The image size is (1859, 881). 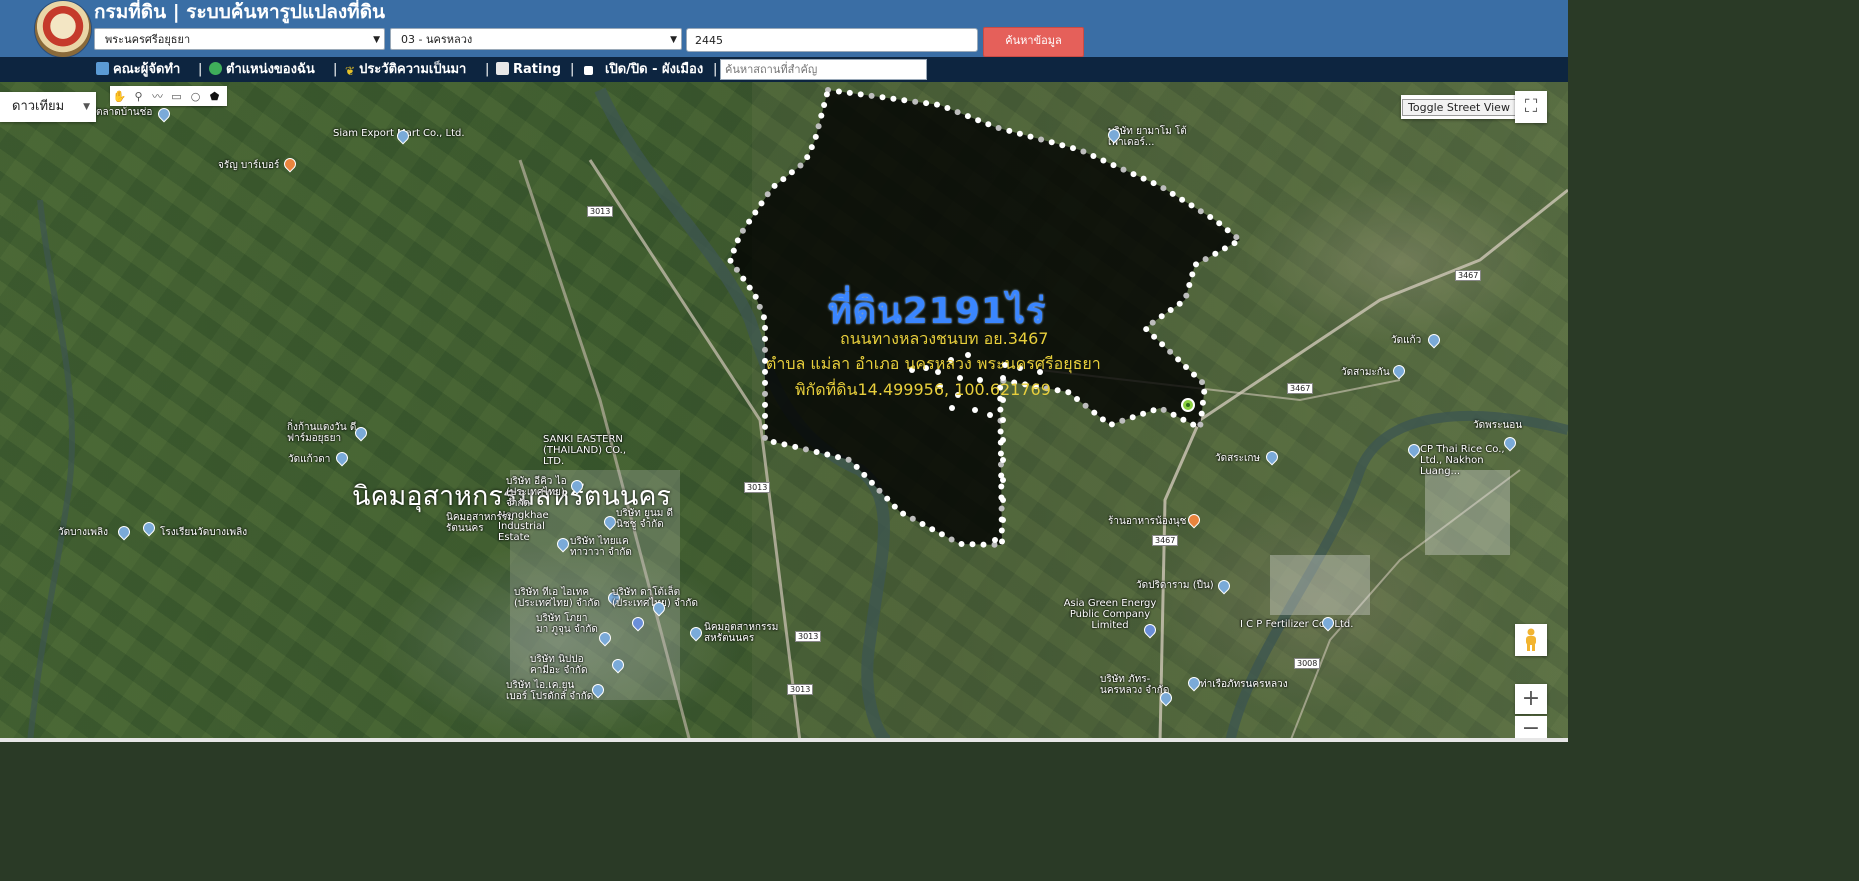 What do you see at coordinates (486, 523) in the screenshot?
I see `map-poi-label: นิคมอุสาหกรรม รัตนนคร` at bounding box center [486, 523].